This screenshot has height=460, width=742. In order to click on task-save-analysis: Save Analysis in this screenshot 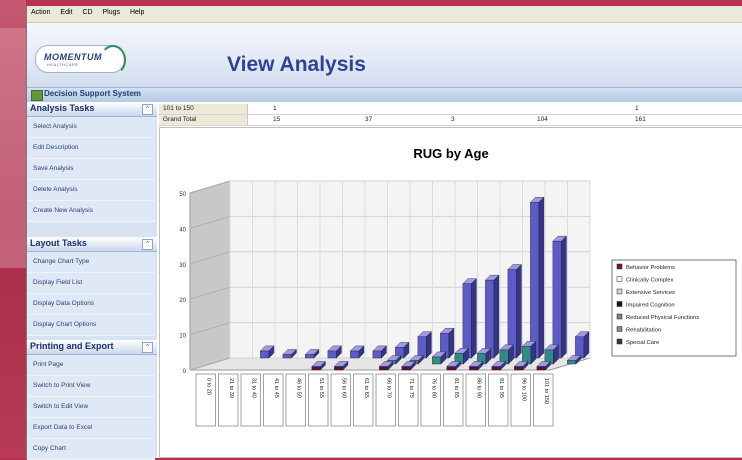, I will do `click(91, 169)`.